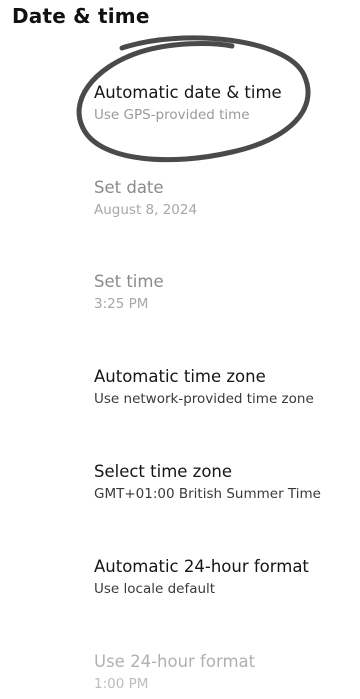 Image resolution: width=360 pixels, height=699 pixels. What do you see at coordinates (121, 684) in the screenshot?
I see `setting-summary: 1:00 PM` at bounding box center [121, 684].